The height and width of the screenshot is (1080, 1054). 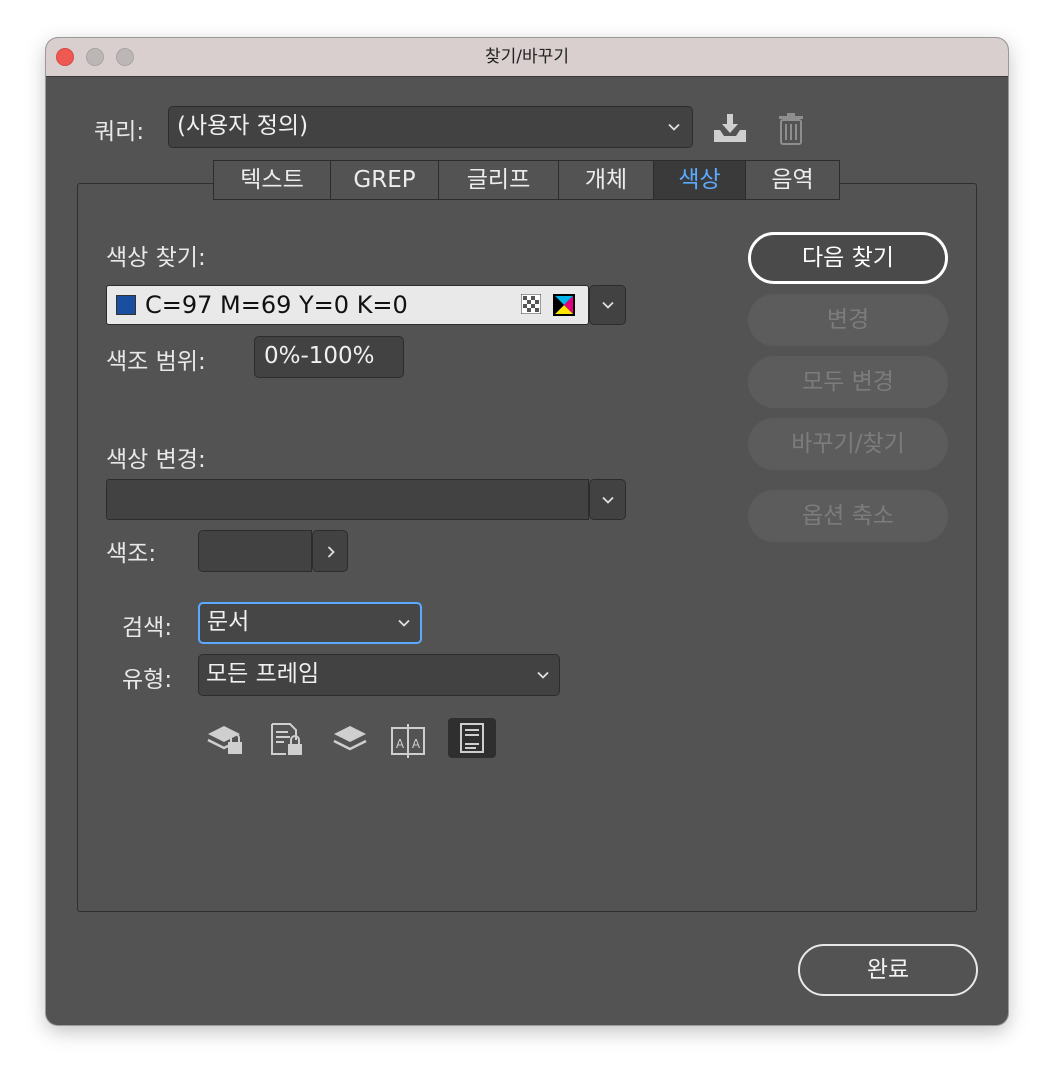 I want to click on chevron-right-icon, so click(x=331, y=552).